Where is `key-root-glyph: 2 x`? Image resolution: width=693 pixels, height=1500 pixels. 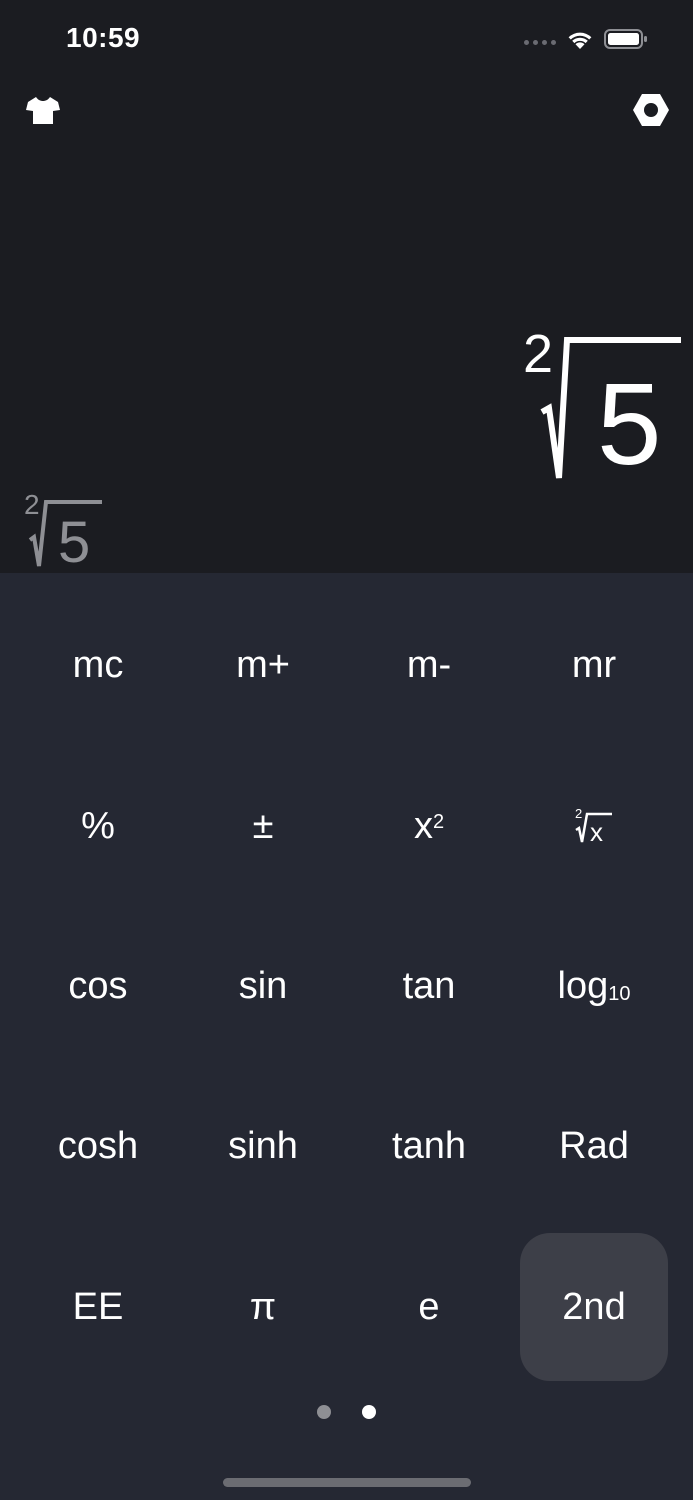 key-root-glyph: 2 x is located at coordinates (593, 826).